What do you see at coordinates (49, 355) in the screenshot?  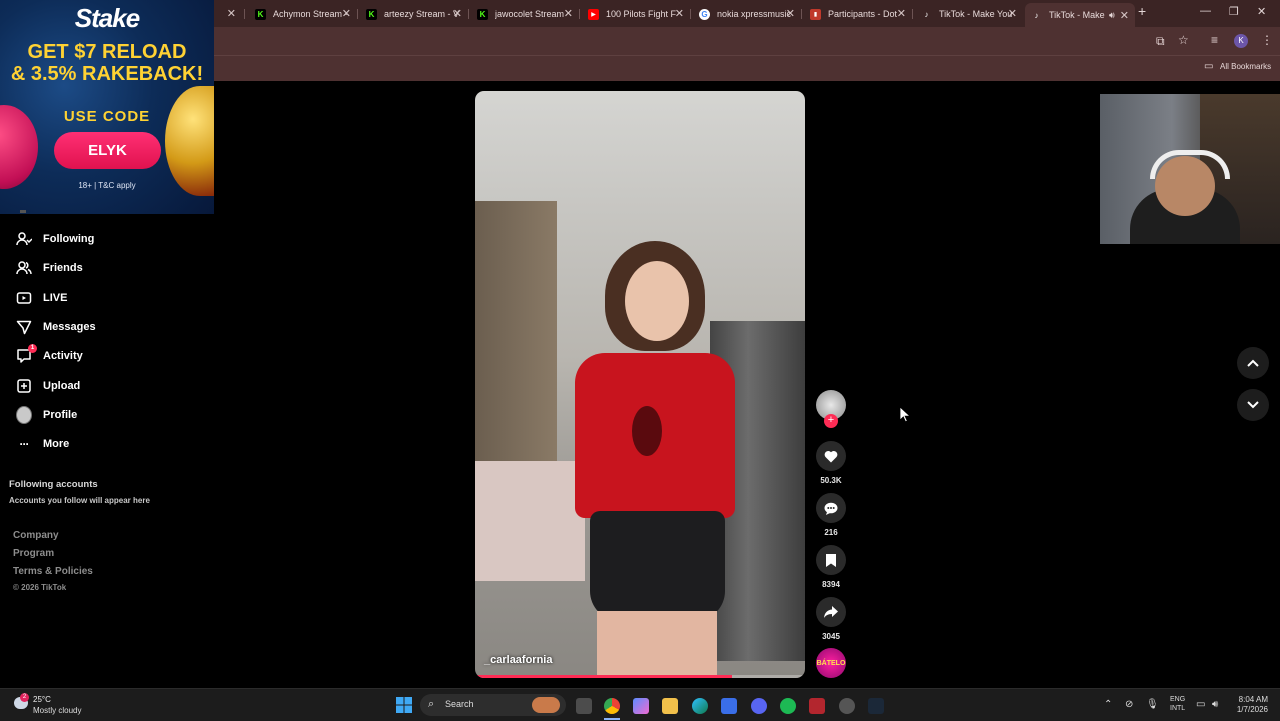 I see `sidebar-item-activity: 1 Activity` at bounding box center [49, 355].